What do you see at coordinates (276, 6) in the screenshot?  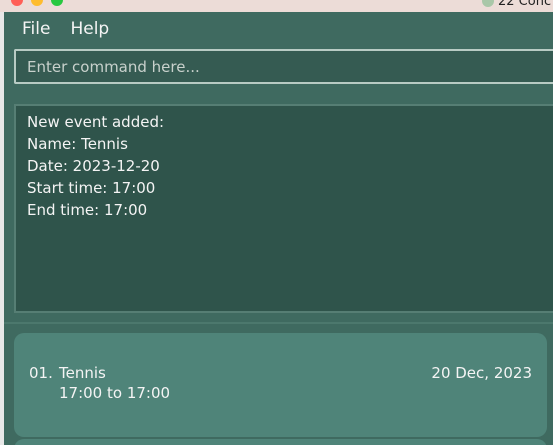 I see `mac-top-strip: 22 Conc` at bounding box center [276, 6].